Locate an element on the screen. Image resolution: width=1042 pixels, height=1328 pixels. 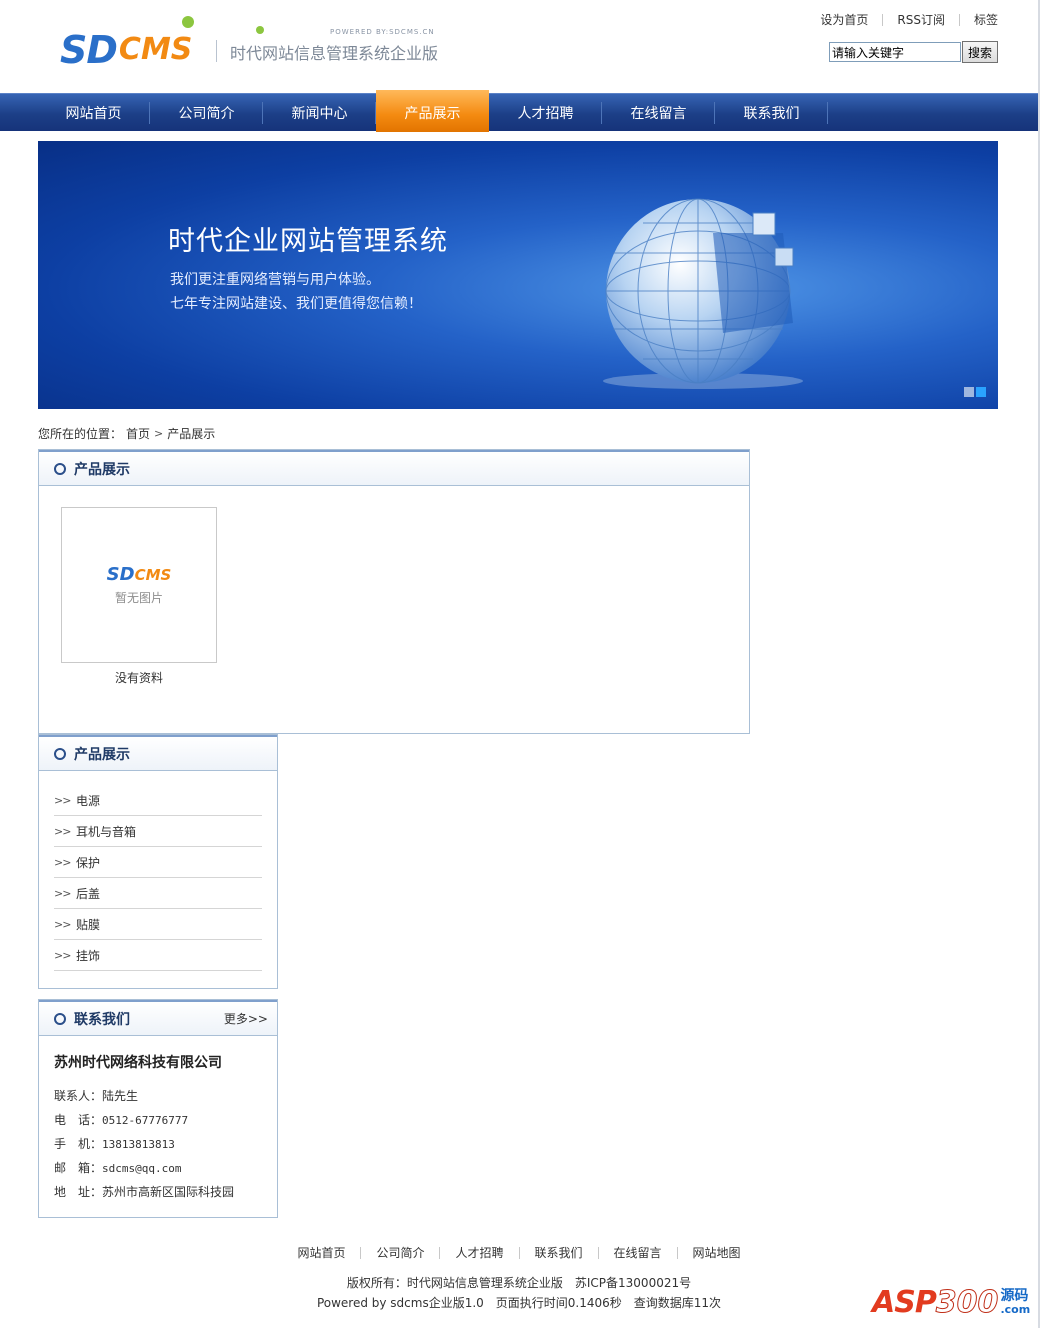
category-panel: 产品展示 >> 电源 >> 耳机与音箱 >> 保护 >> 后盖 >> 贴膜 >> 挂饰 is located at coordinates (158, 861).